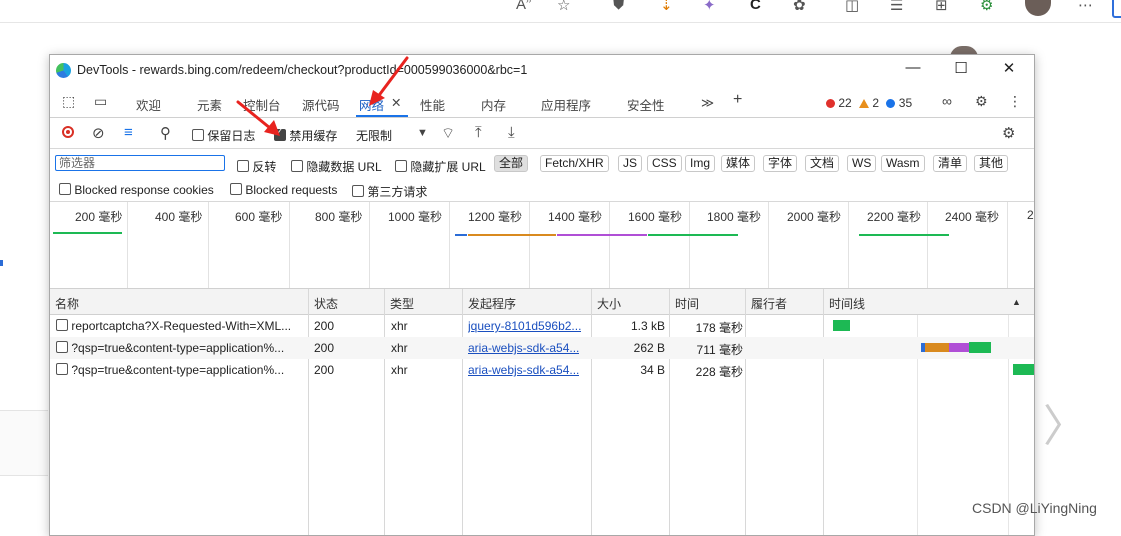 Image resolution: width=1121 pixels, height=536 pixels. I want to click on chevron-right-icon: 〉, so click(1065, 422).